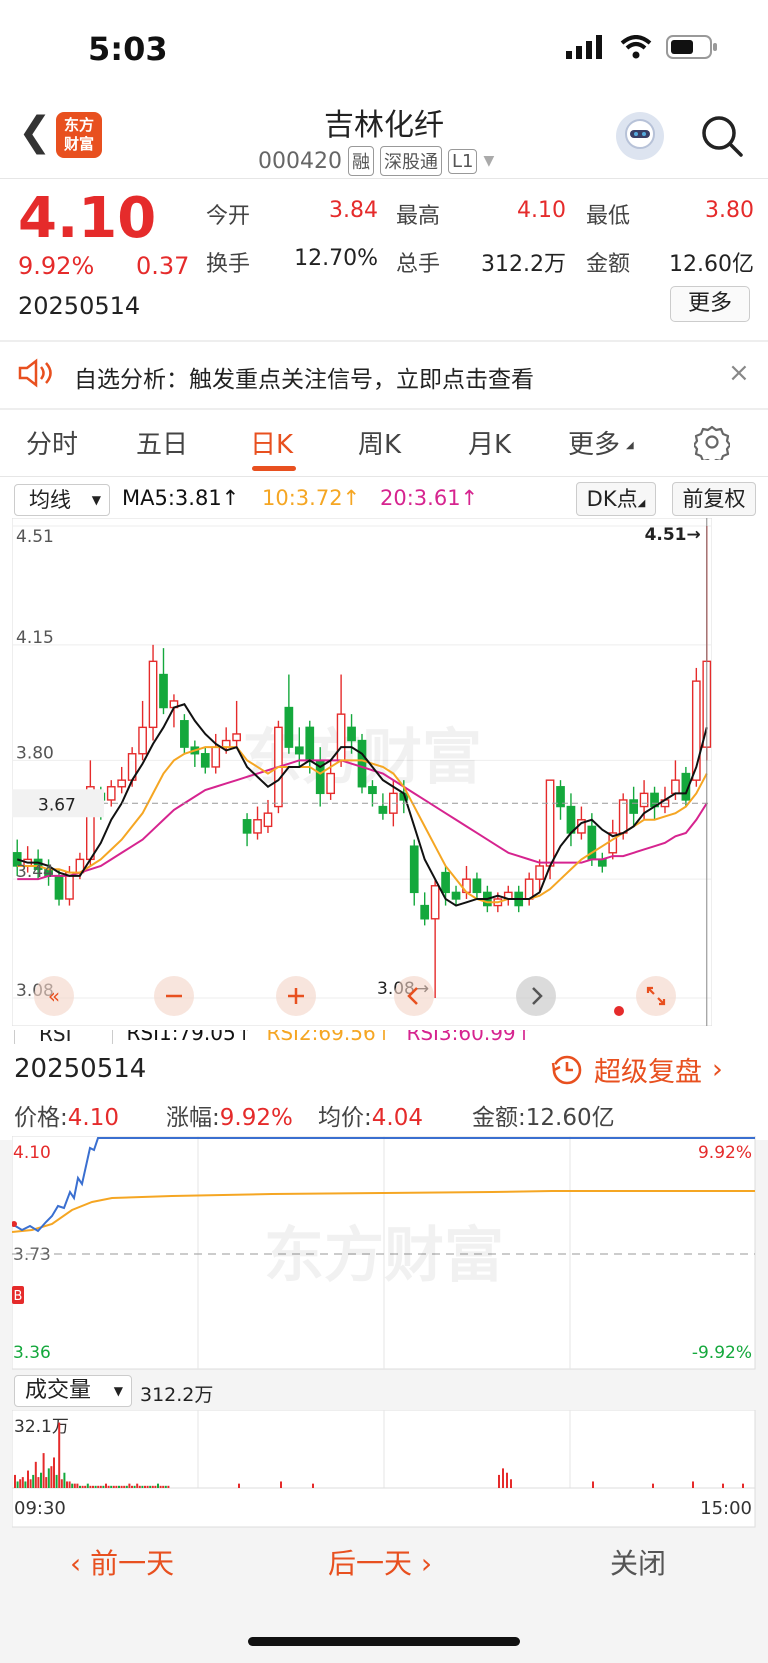 The width and height of the screenshot is (768, 1663). What do you see at coordinates (376, 161) in the screenshot?
I see `stock-subtitle: 000420 融 深股通 L1 ▼` at bounding box center [376, 161].